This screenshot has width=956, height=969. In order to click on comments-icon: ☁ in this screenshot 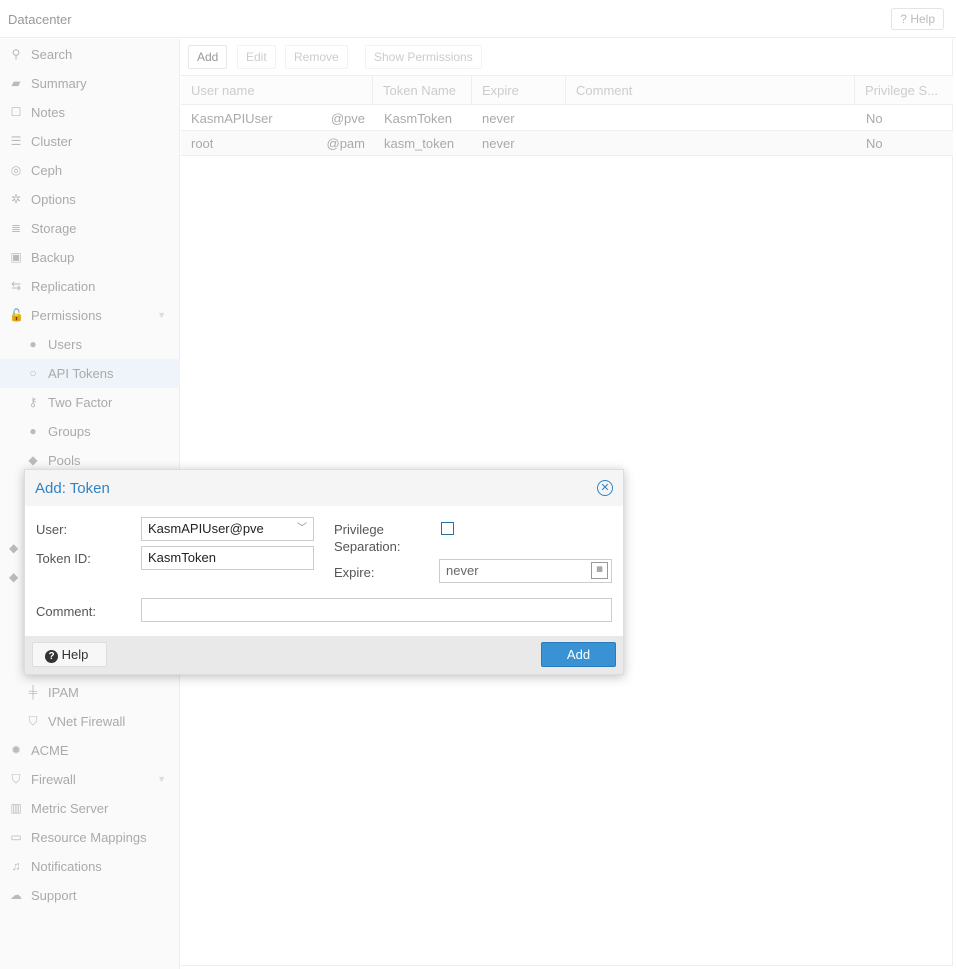, I will do `click(16, 895)`.